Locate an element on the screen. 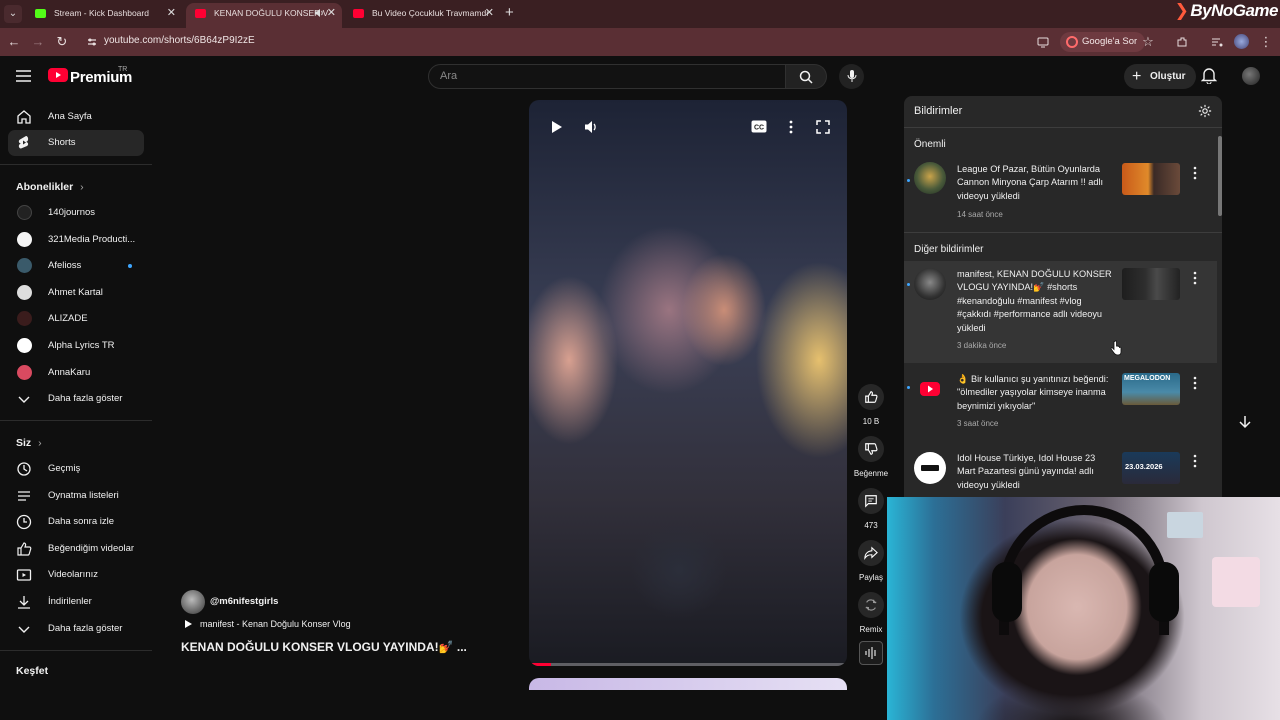  hand-cursor-icon is located at coordinates (1116, 348).